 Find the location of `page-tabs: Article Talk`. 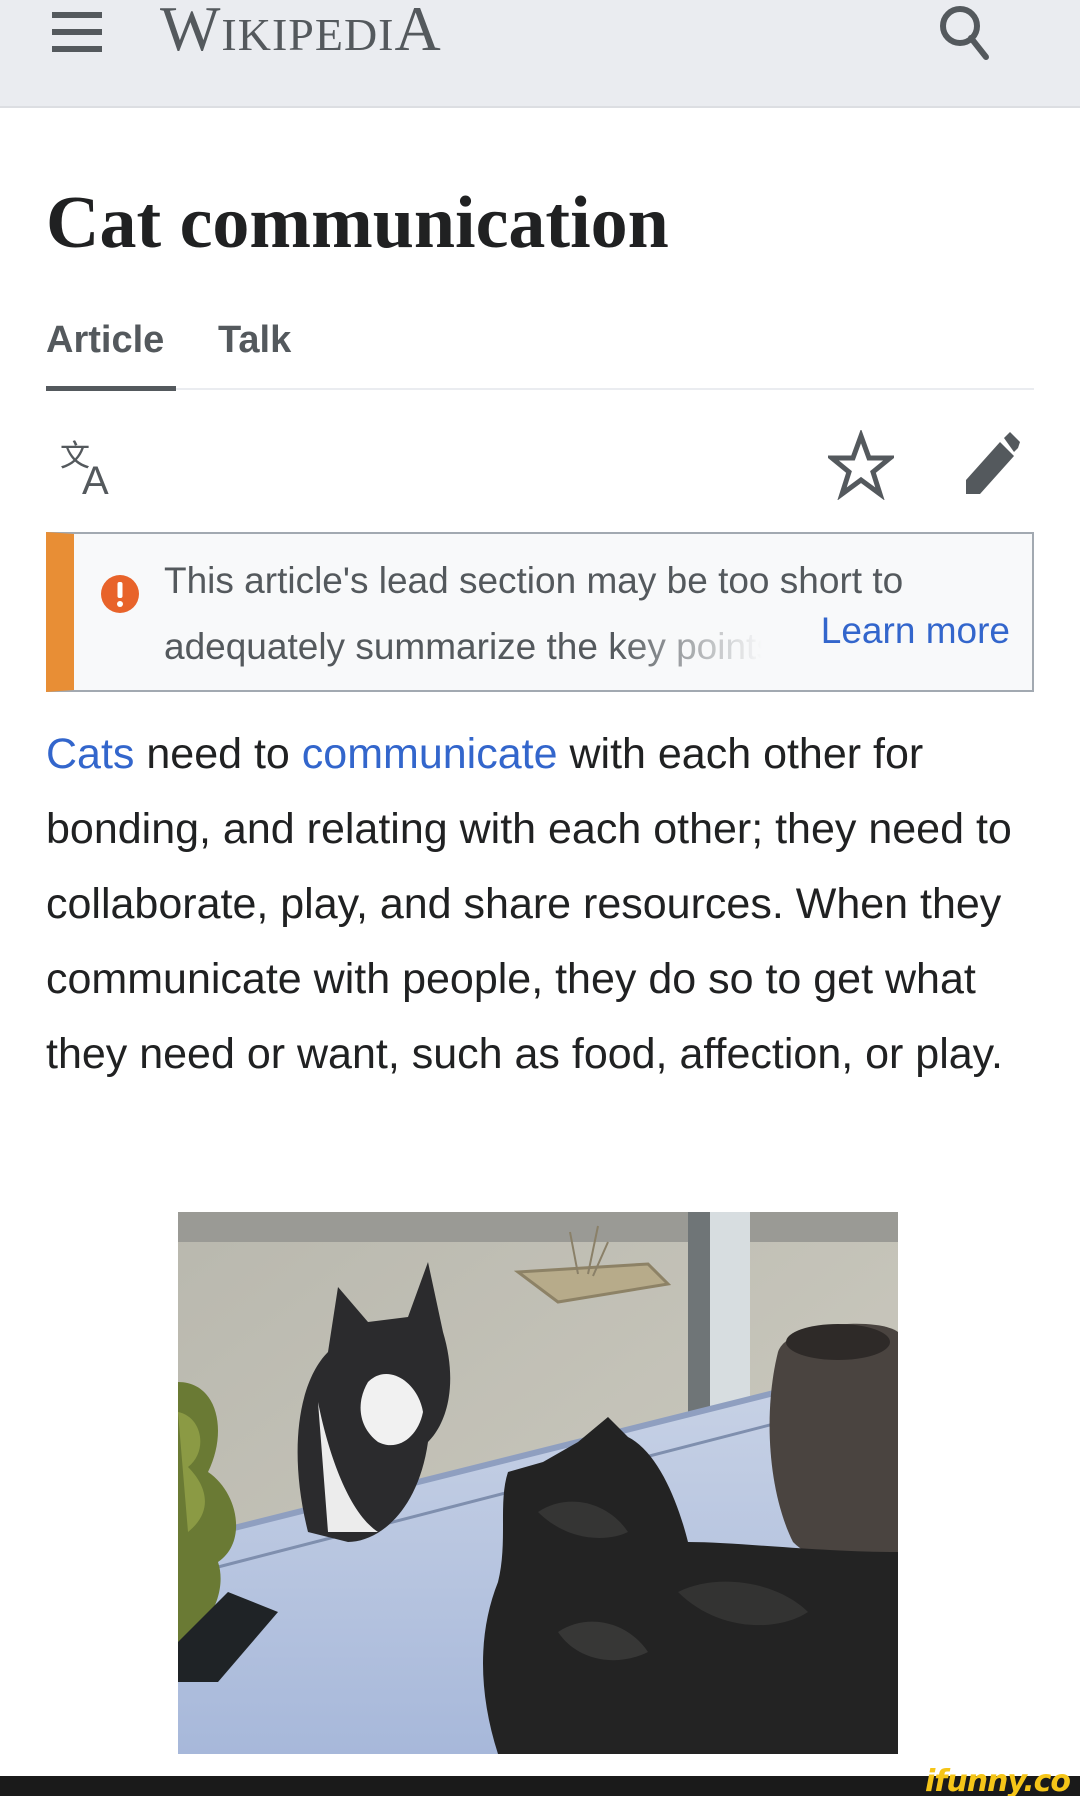

page-tabs: Article Talk is located at coordinates (540, 351).